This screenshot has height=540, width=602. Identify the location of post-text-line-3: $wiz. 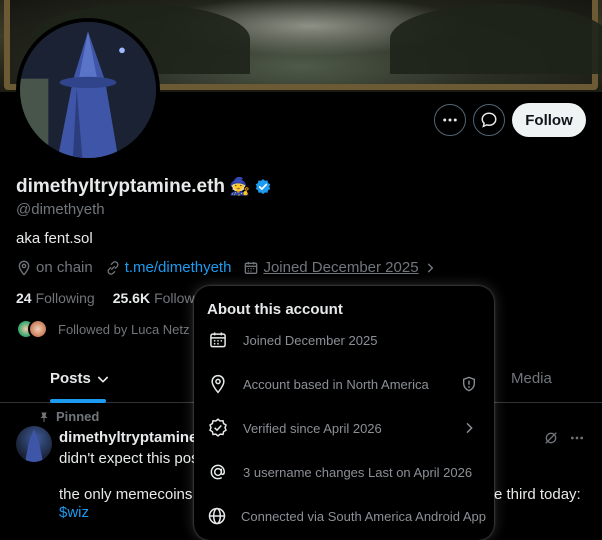
(74, 512).